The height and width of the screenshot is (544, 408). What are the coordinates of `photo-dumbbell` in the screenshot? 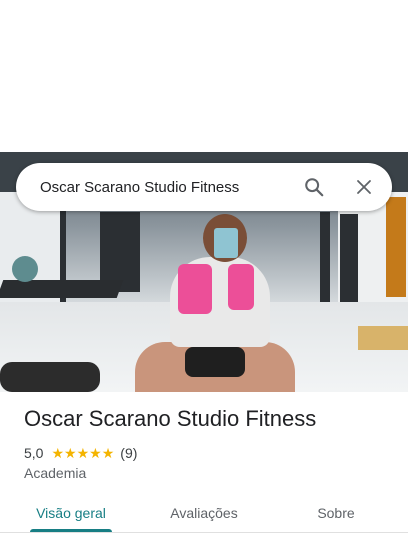 It's located at (215, 362).